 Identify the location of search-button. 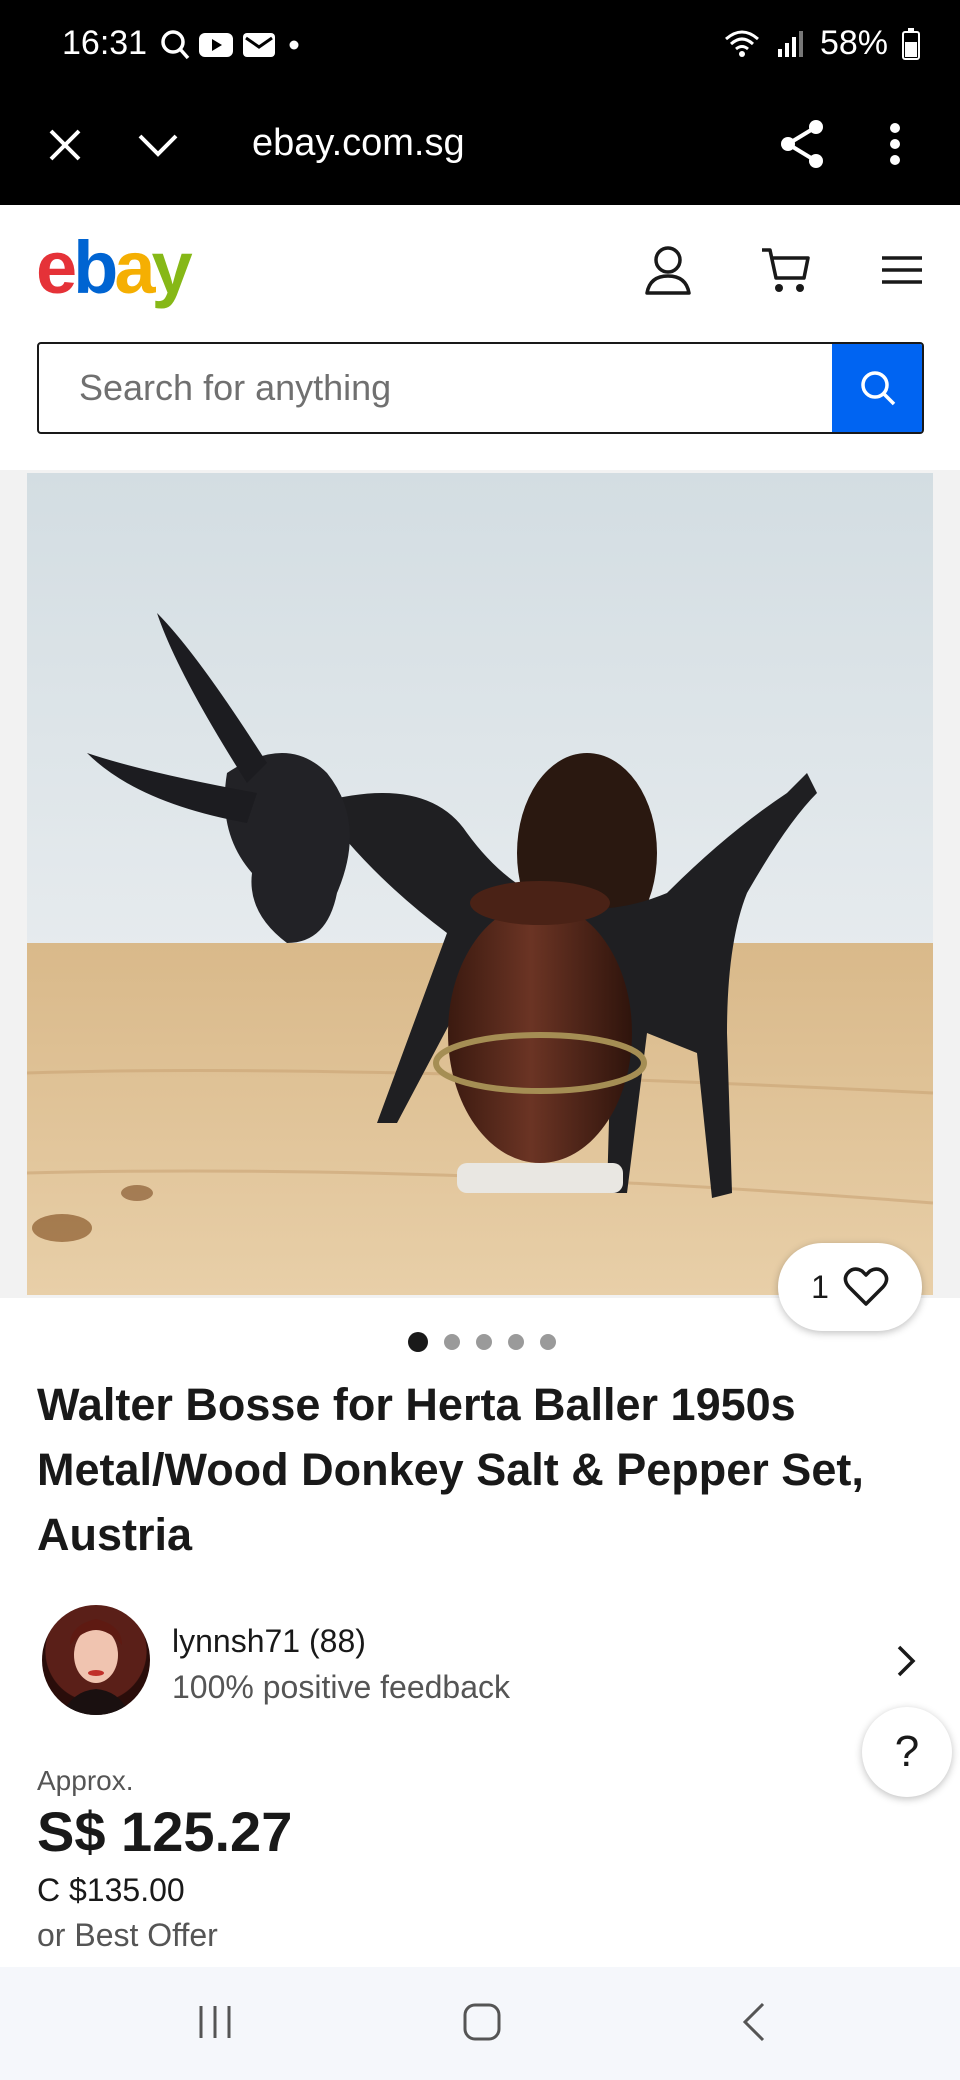
(877, 388).